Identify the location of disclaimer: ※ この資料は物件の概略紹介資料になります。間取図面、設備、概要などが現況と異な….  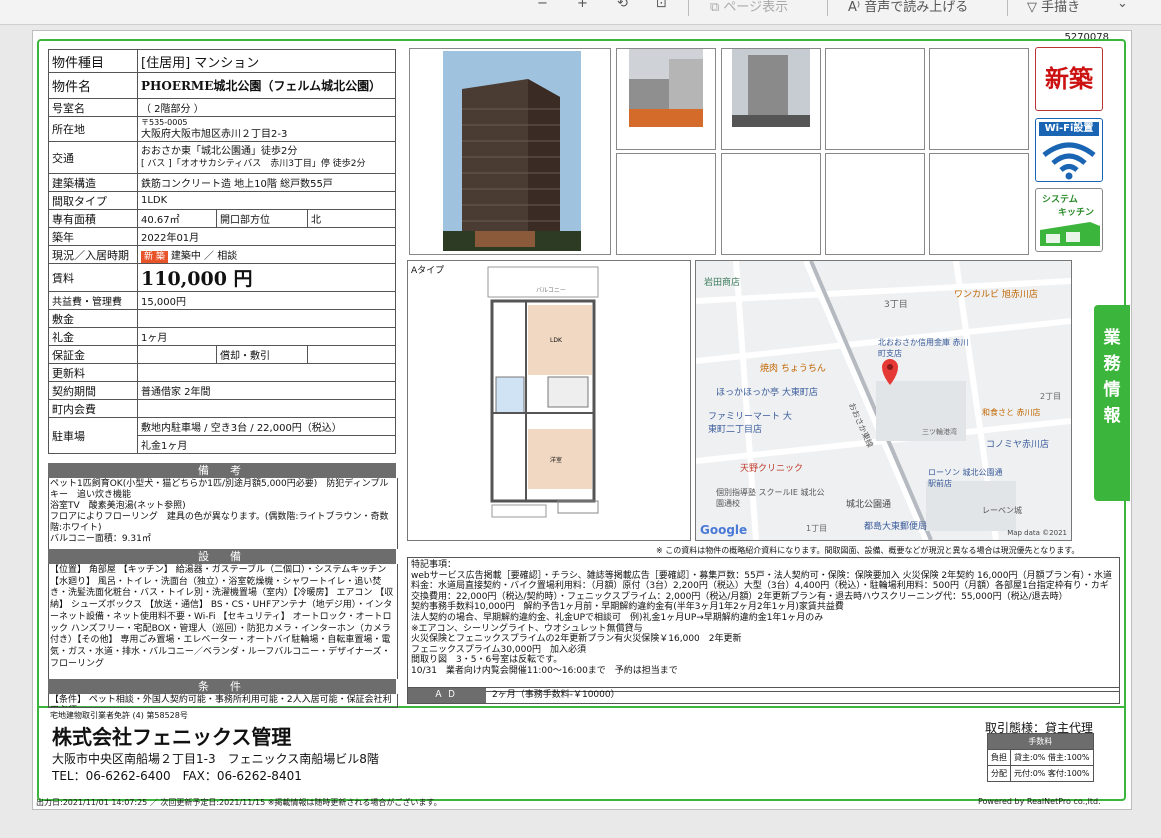
(868, 550).